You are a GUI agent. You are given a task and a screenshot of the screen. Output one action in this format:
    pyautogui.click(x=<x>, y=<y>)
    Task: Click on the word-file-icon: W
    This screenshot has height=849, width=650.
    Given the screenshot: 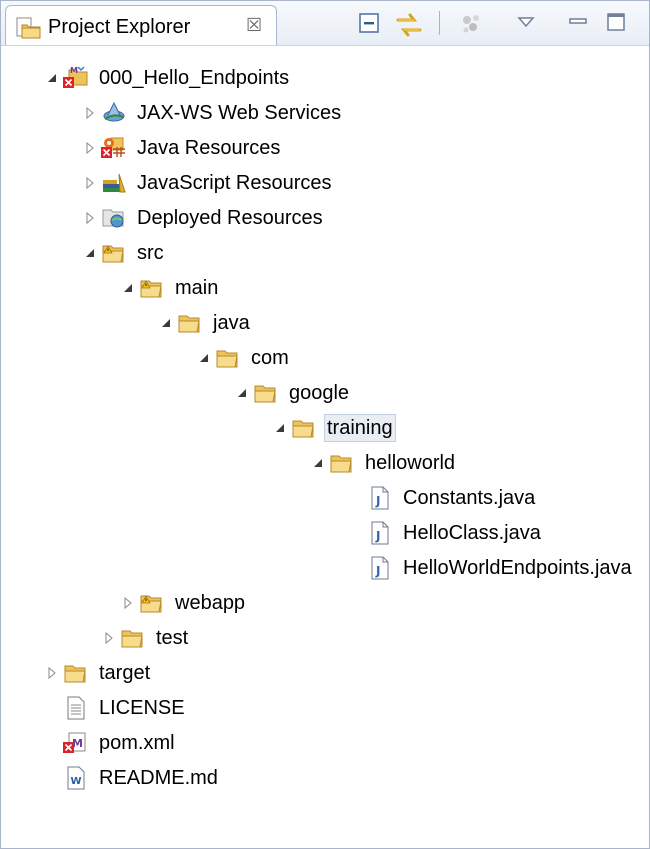 What is the action you would take?
    pyautogui.click(x=76, y=778)
    